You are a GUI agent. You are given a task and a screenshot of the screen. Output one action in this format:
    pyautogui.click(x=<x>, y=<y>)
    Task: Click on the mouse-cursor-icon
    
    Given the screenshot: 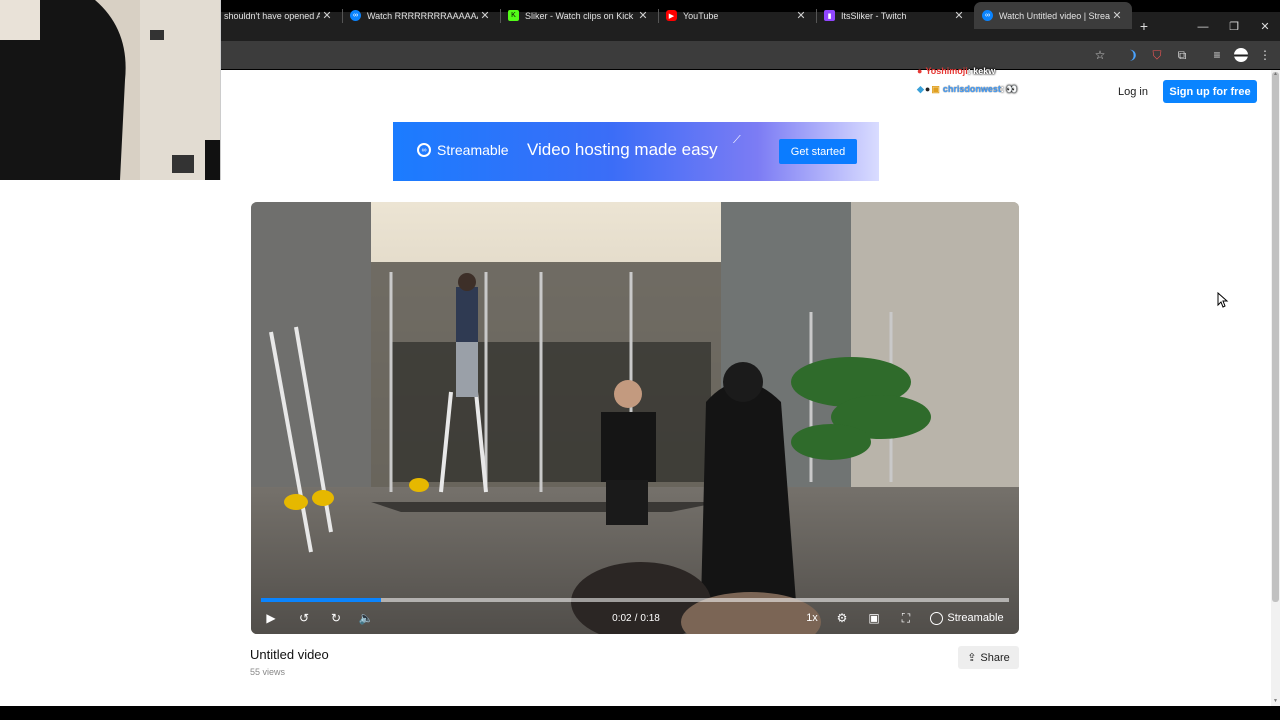 What is the action you would take?
    pyautogui.click(x=1223, y=300)
    